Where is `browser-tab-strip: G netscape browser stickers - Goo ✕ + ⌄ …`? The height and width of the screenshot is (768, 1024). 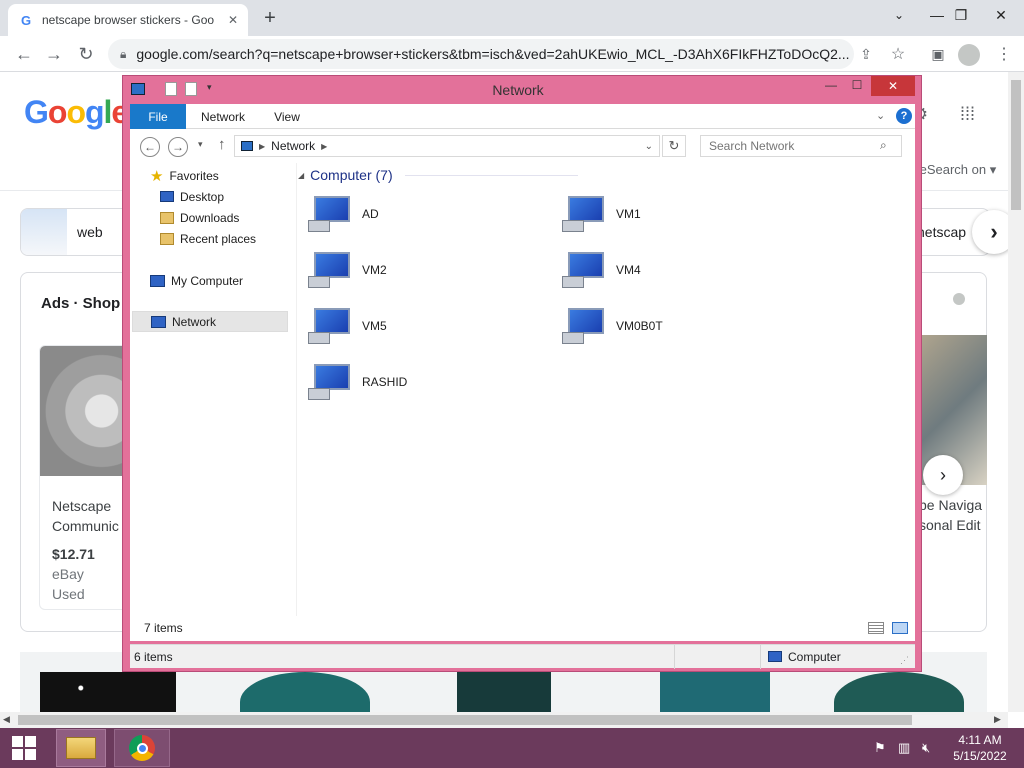 browser-tab-strip: G netscape browser stickers - Goo ✕ + ⌄ … is located at coordinates (512, 18).